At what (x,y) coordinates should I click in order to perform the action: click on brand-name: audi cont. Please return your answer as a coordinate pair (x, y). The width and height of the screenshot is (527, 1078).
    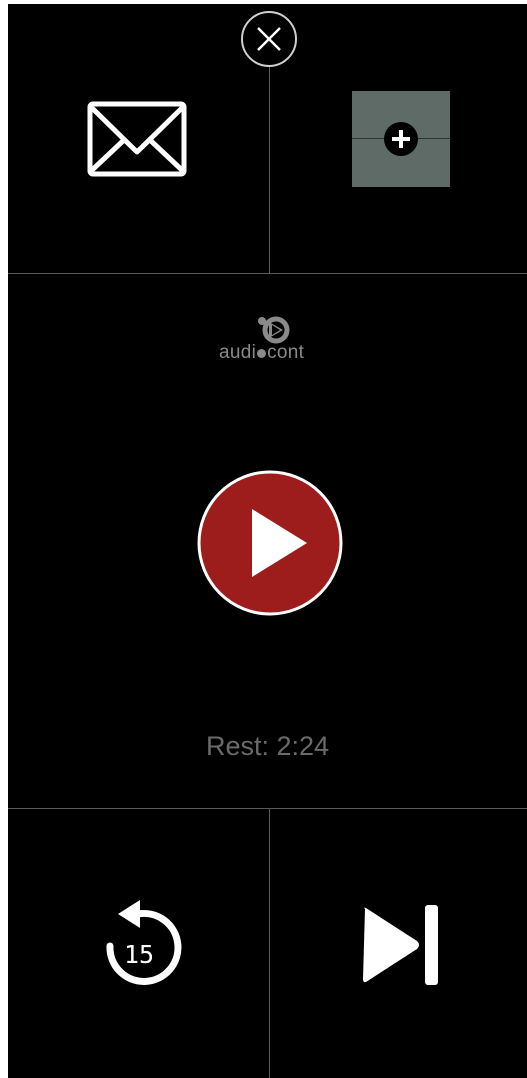
    Looking at the image, I should click on (262, 352).